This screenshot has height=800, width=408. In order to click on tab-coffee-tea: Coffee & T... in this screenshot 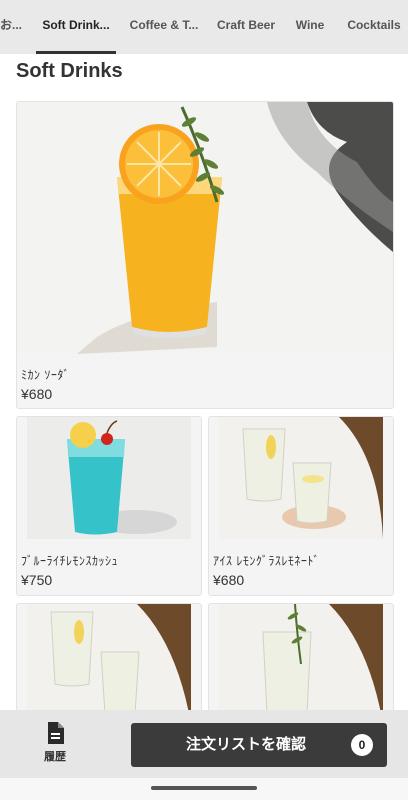, I will do `click(164, 27)`.